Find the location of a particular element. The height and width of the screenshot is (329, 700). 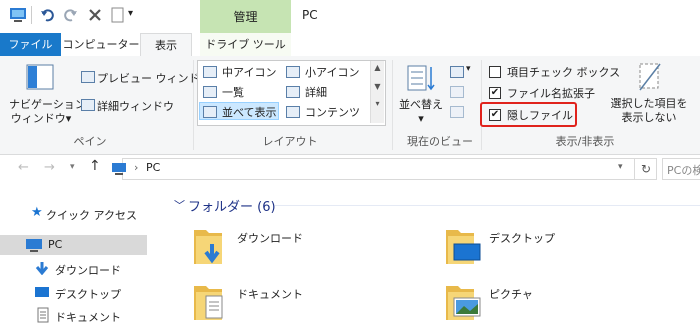

refresh-button: ↻ is located at coordinates (645, 169).